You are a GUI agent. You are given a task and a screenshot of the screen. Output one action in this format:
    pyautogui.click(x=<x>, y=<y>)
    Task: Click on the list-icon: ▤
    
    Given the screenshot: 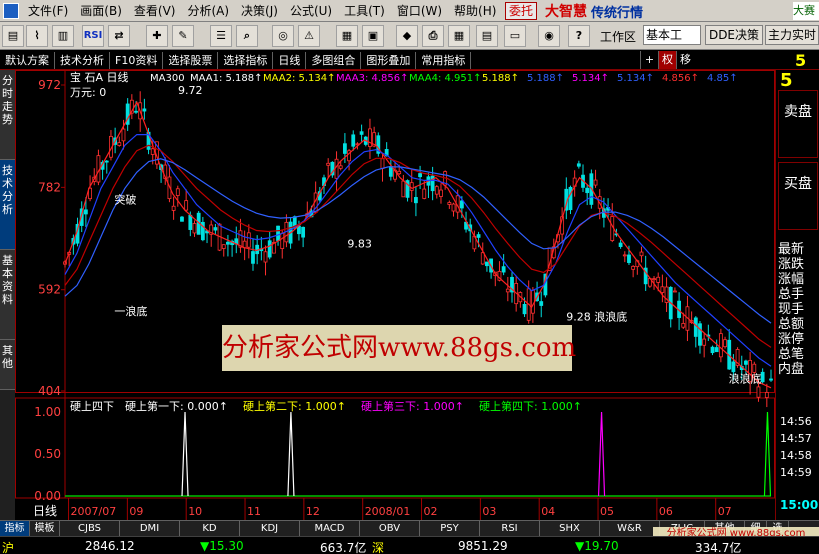 What is the action you would take?
    pyautogui.click(x=487, y=36)
    